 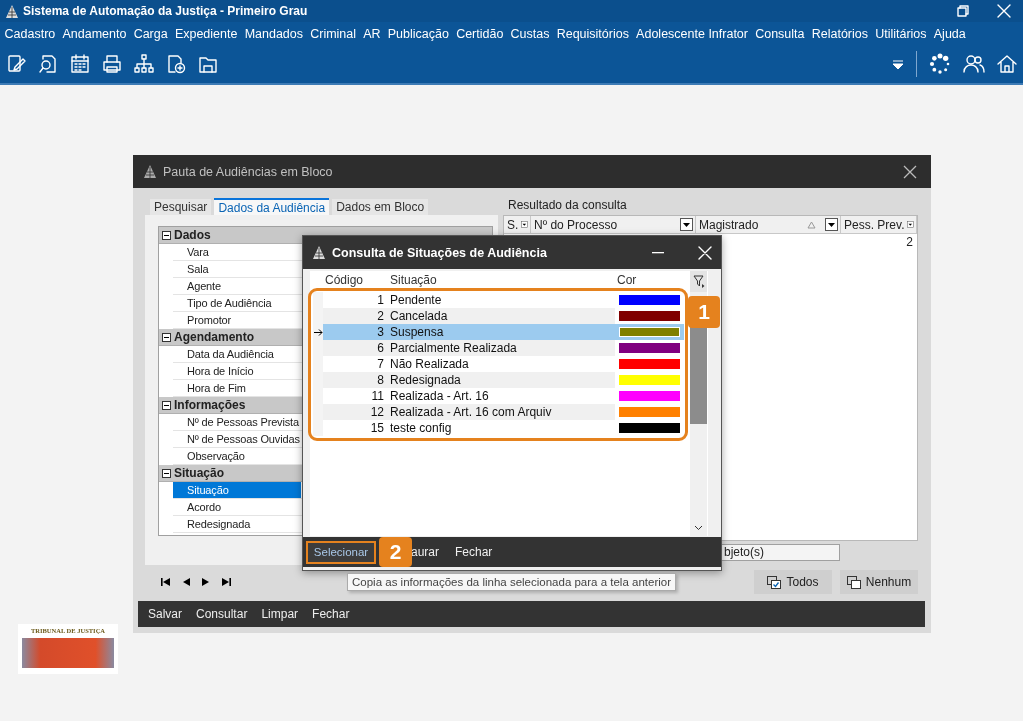 I want to click on property-label: Acordo, so click(x=237, y=507).